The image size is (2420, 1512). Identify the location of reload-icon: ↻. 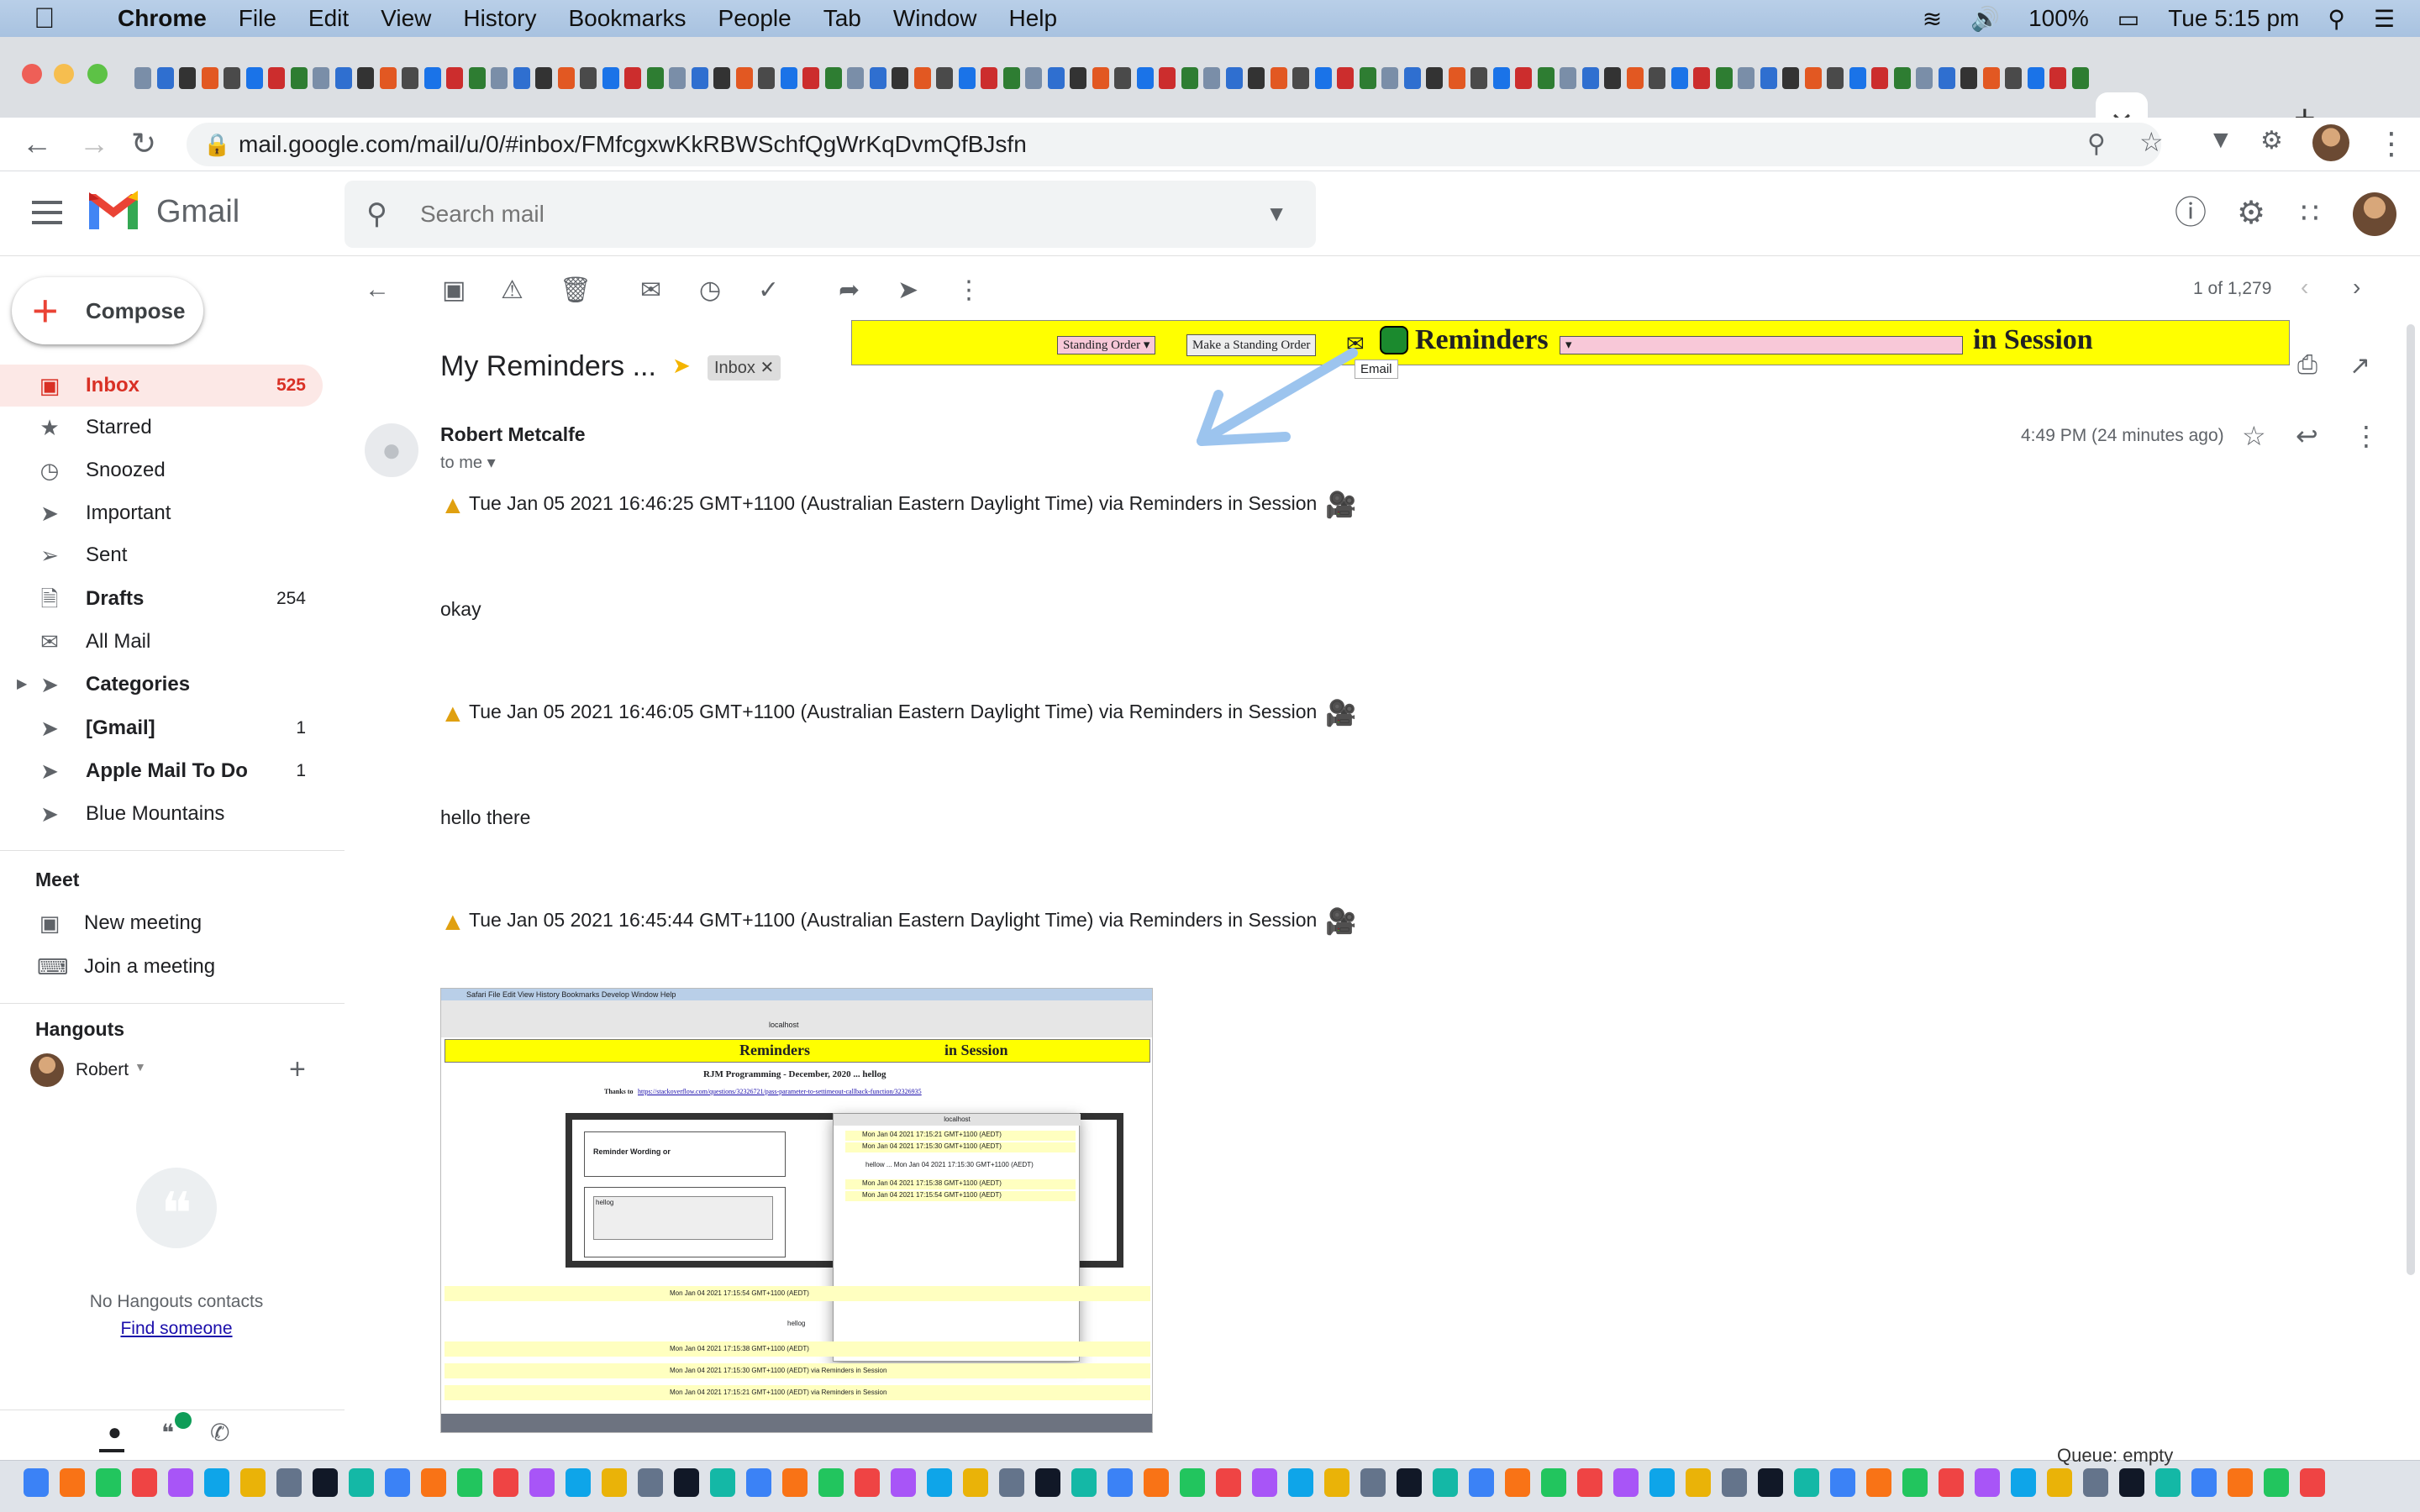
(143, 143).